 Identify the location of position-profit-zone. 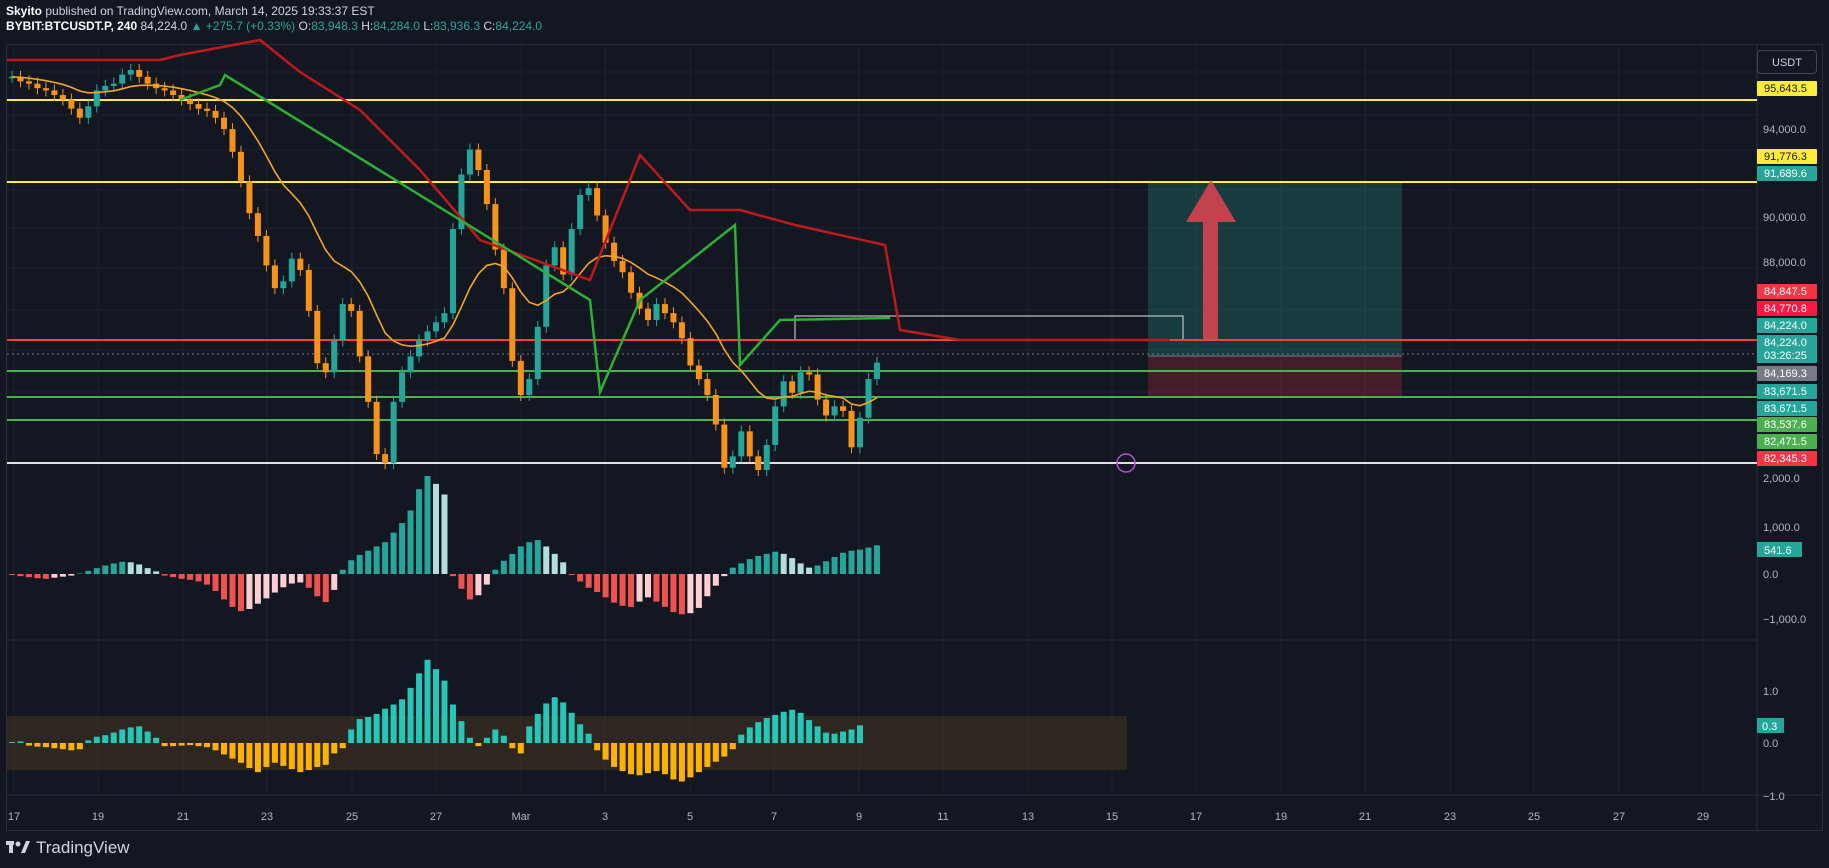
(1275, 269).